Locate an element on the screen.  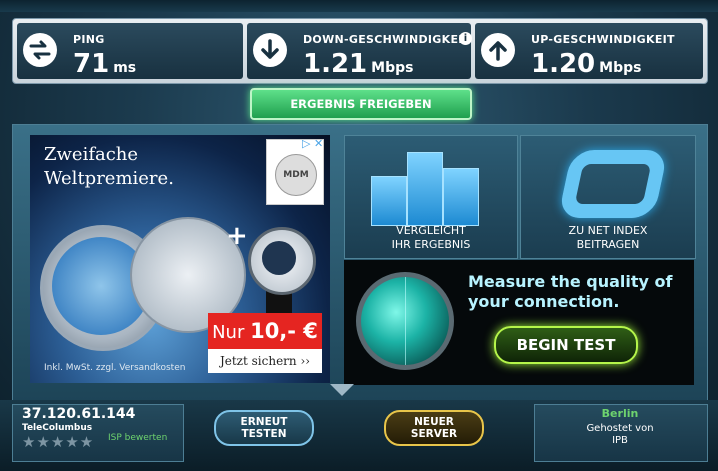
ad-fine-print: Inkl. MwSt. zzgl. Versandkosten is located at coordinates (115, 368).